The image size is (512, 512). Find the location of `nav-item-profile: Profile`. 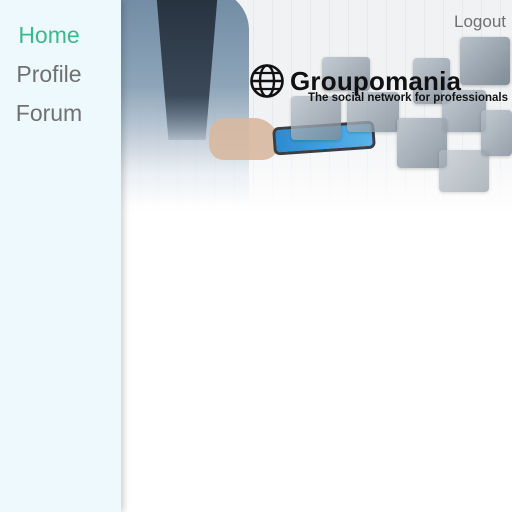

nav-item-profile: Profile is located at coordinates (49, 74).